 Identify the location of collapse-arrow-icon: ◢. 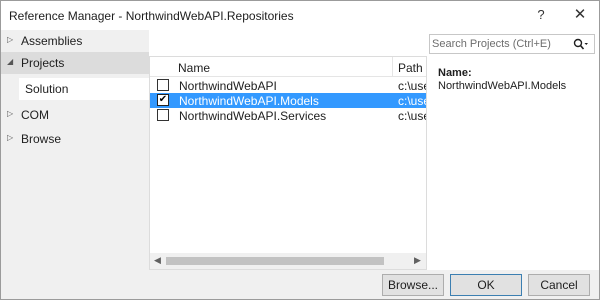
(10, 61).